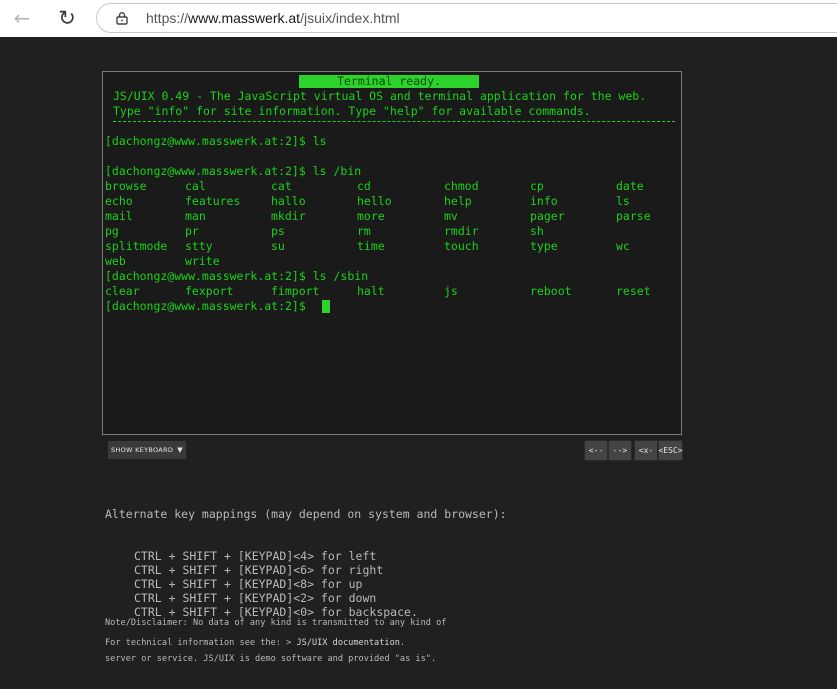 The image size is (837, 689). Describe the element at coordinates (112, 231) in the screenshot. I see `command-name: pg` at that location.